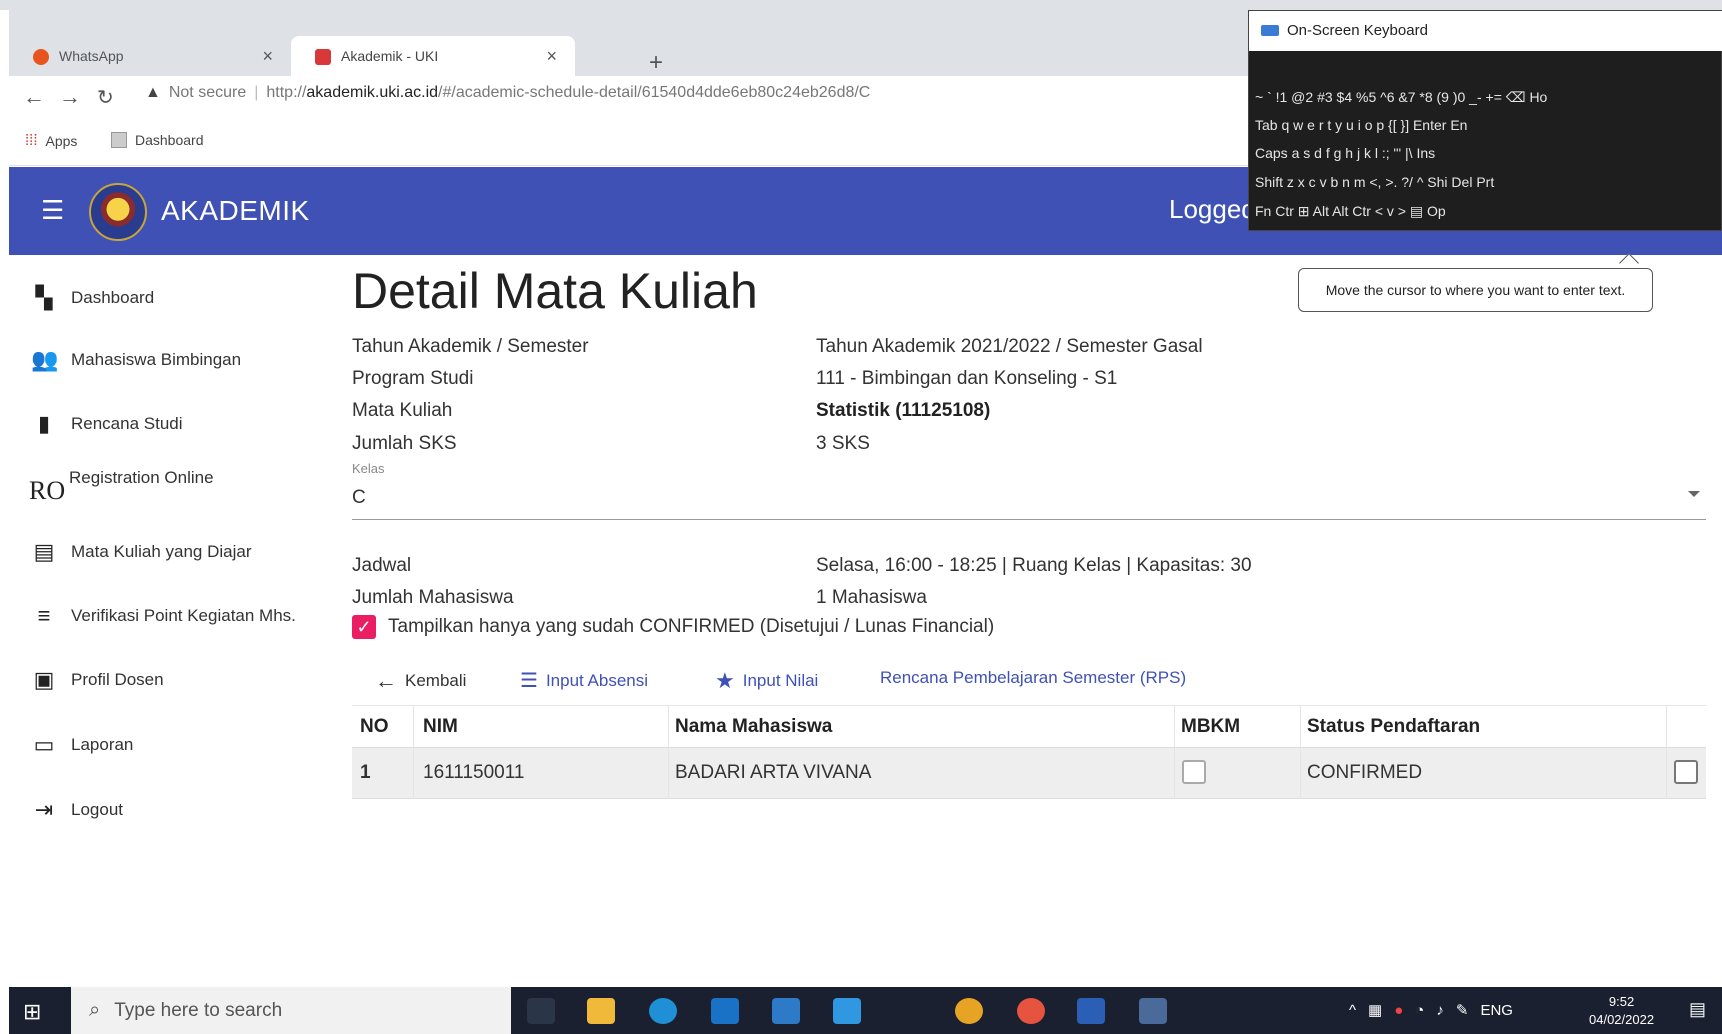  What do you see at coordinates (51, 140) in the screenshot?
I see `bookmark-apps: ⁞⁞⁞ Apps` at bounding box center [51, 140].